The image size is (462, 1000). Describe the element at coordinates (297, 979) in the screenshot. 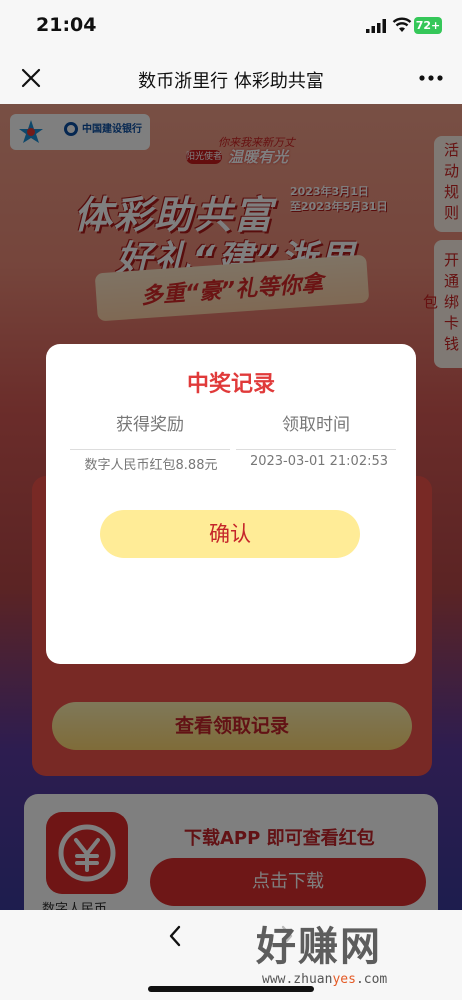

I see `watermark-url-part: www.zhuan` at that location.